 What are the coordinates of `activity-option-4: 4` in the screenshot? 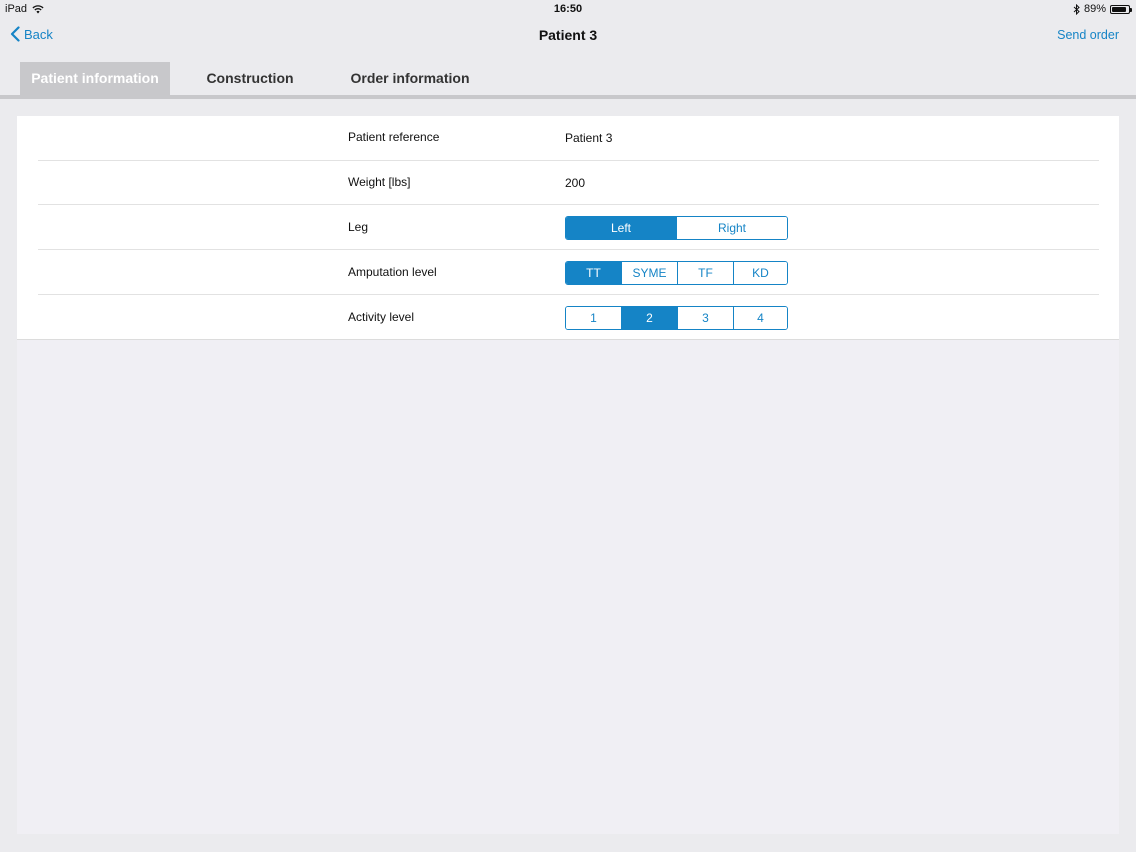 It's located at (760, 318).